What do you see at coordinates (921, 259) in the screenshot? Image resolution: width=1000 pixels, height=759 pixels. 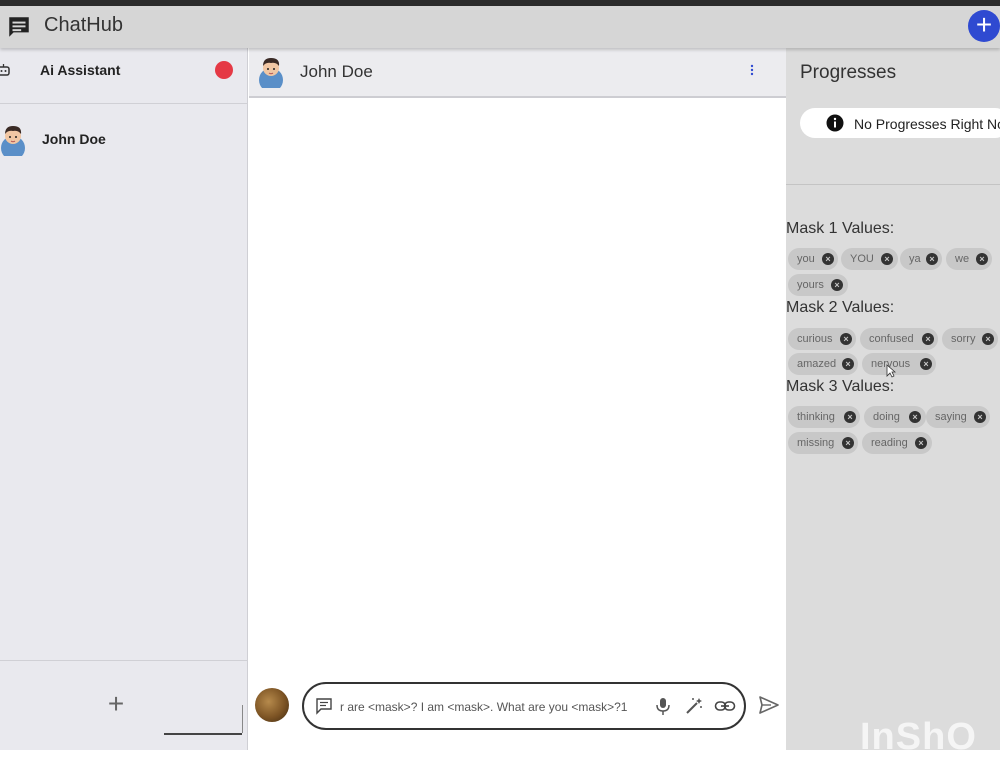 I see `mask-chip: ya ×` at bounding box center [921, 259].